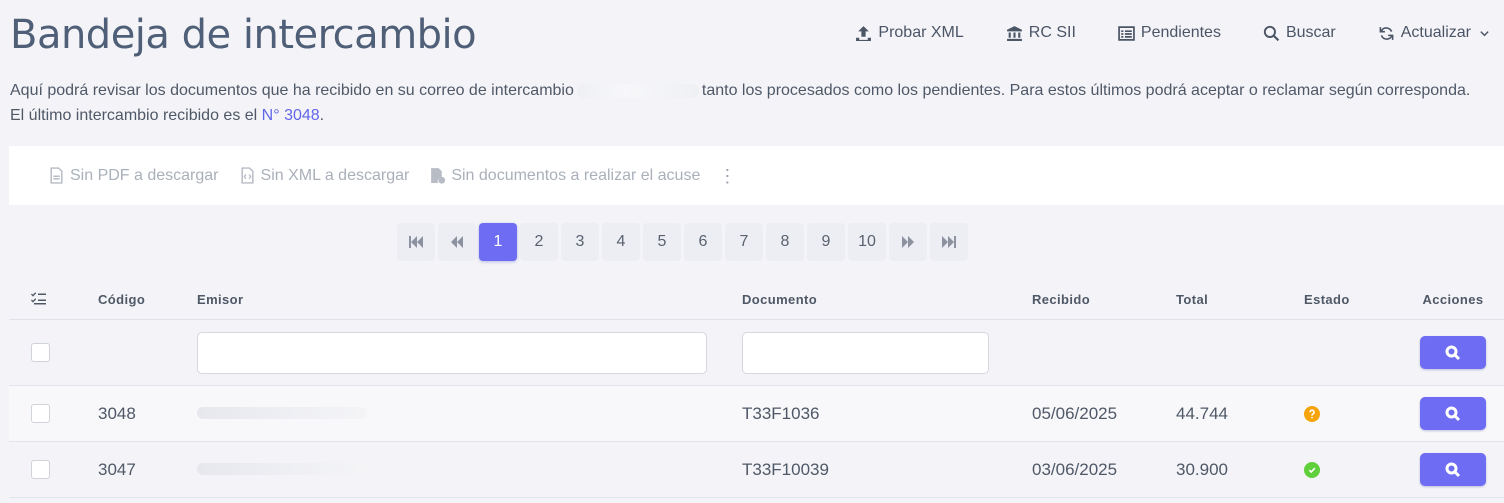  I want to click on upload-icon, so click(864, 33).